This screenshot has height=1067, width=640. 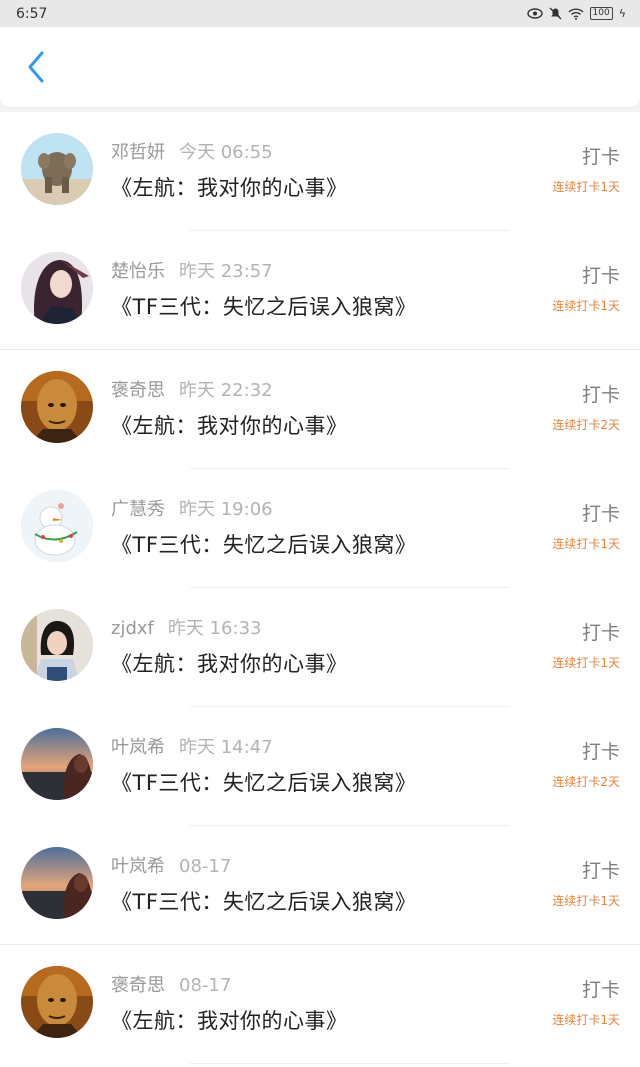 I want to click on list-item: 广慧秀 昨天 19:06 《TF三代：失忆之后误入狼窝》 打卡连续打卡1天, so click(x=320, y=528).